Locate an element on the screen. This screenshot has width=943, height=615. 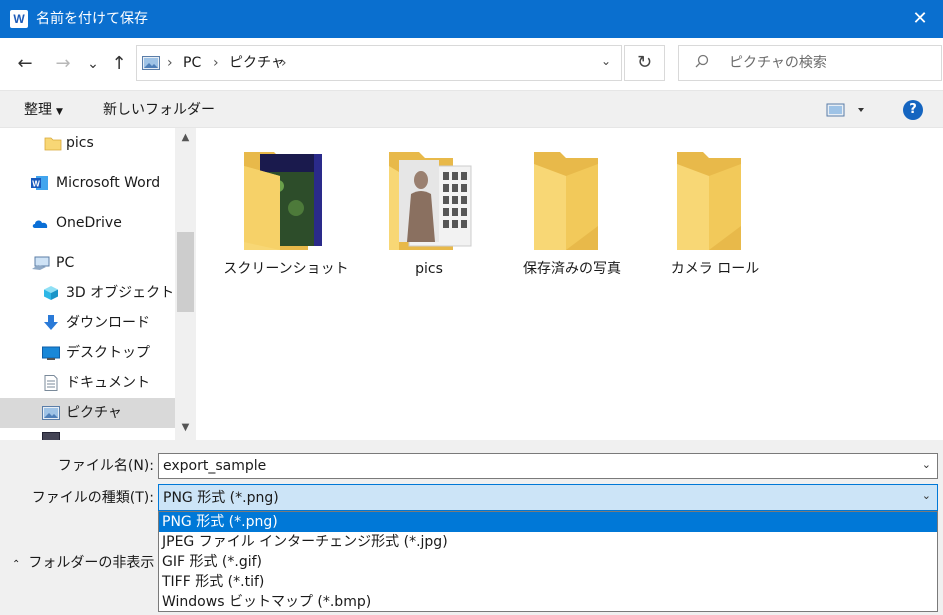
sidebar-item-3d-objects: 3D オブジェクト is located at coordinates (87, 293).